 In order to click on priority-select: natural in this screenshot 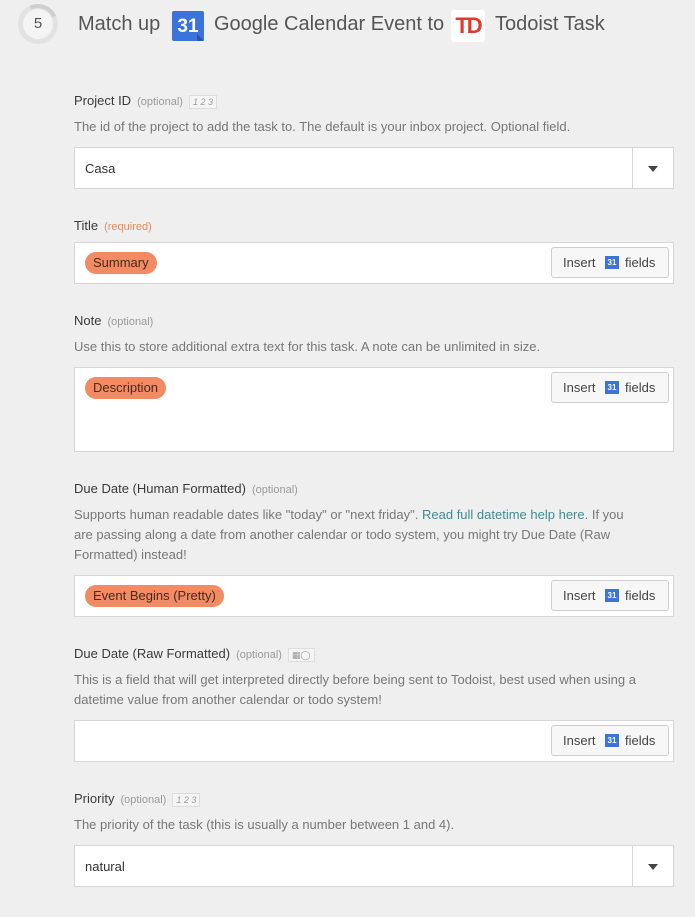, I will do `click(374, 866)`.